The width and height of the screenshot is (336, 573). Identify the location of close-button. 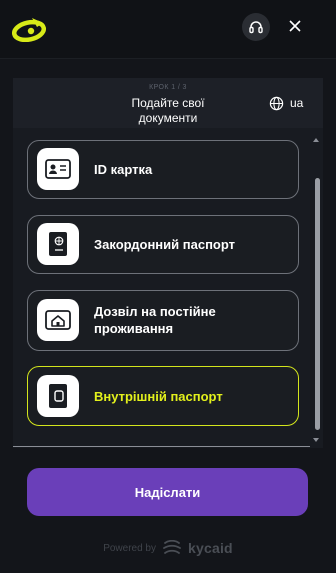
(295, 26).